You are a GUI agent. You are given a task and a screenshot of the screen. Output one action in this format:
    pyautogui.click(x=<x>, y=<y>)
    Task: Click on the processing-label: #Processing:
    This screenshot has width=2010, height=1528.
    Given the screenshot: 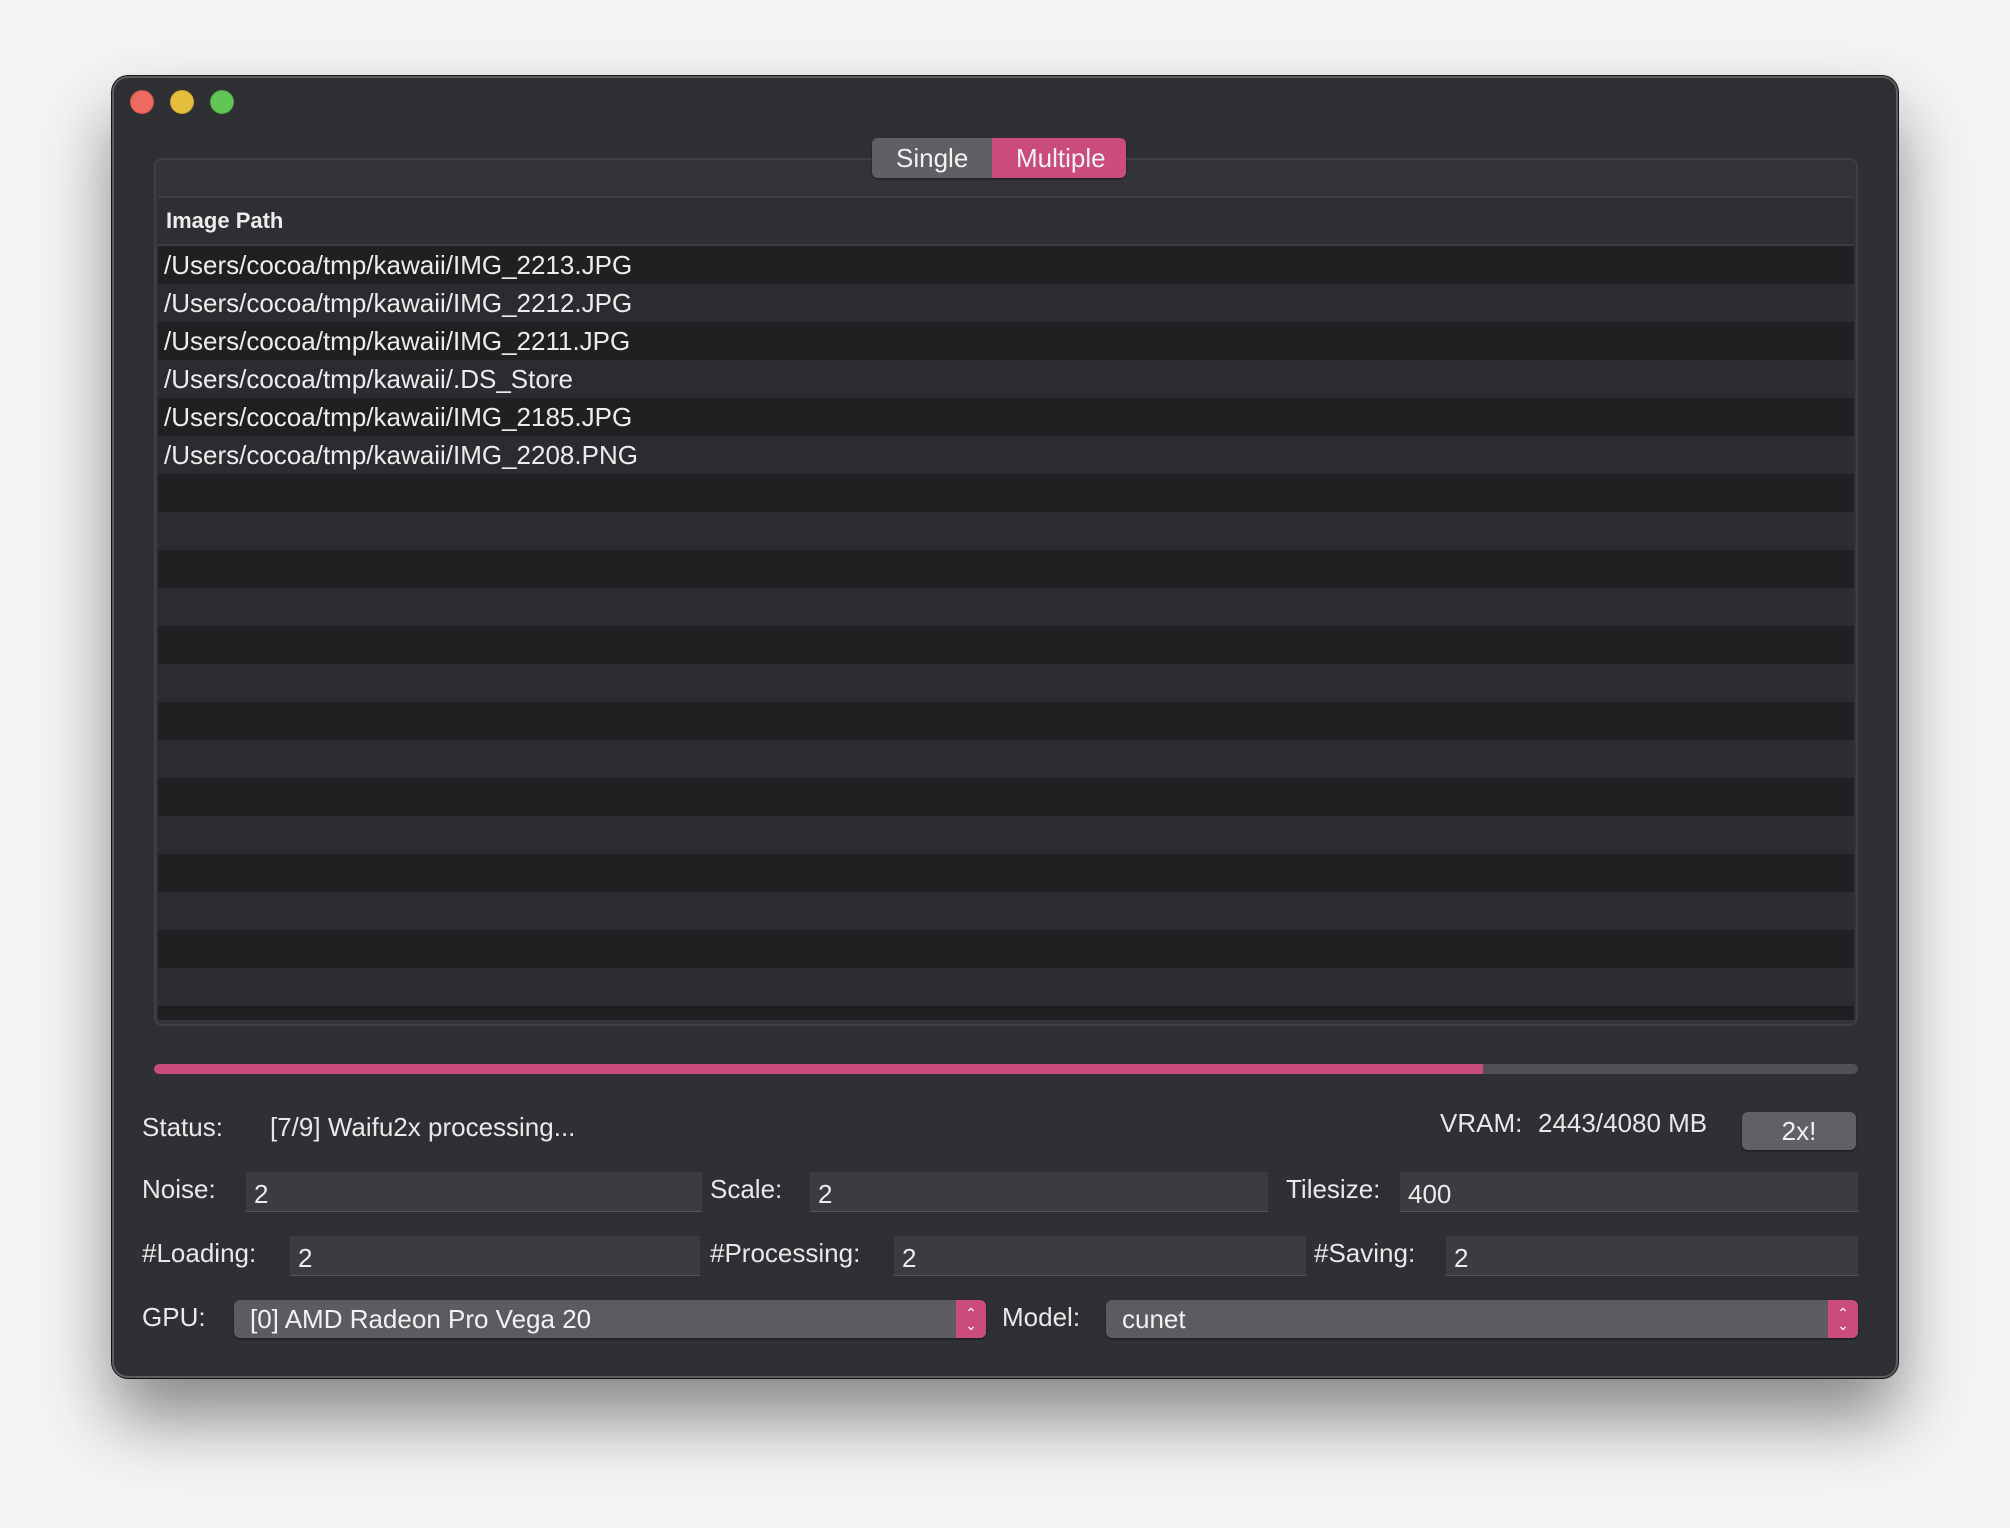 What is the action you would take?
    pyautogui.click(x=785, y=1253)
    